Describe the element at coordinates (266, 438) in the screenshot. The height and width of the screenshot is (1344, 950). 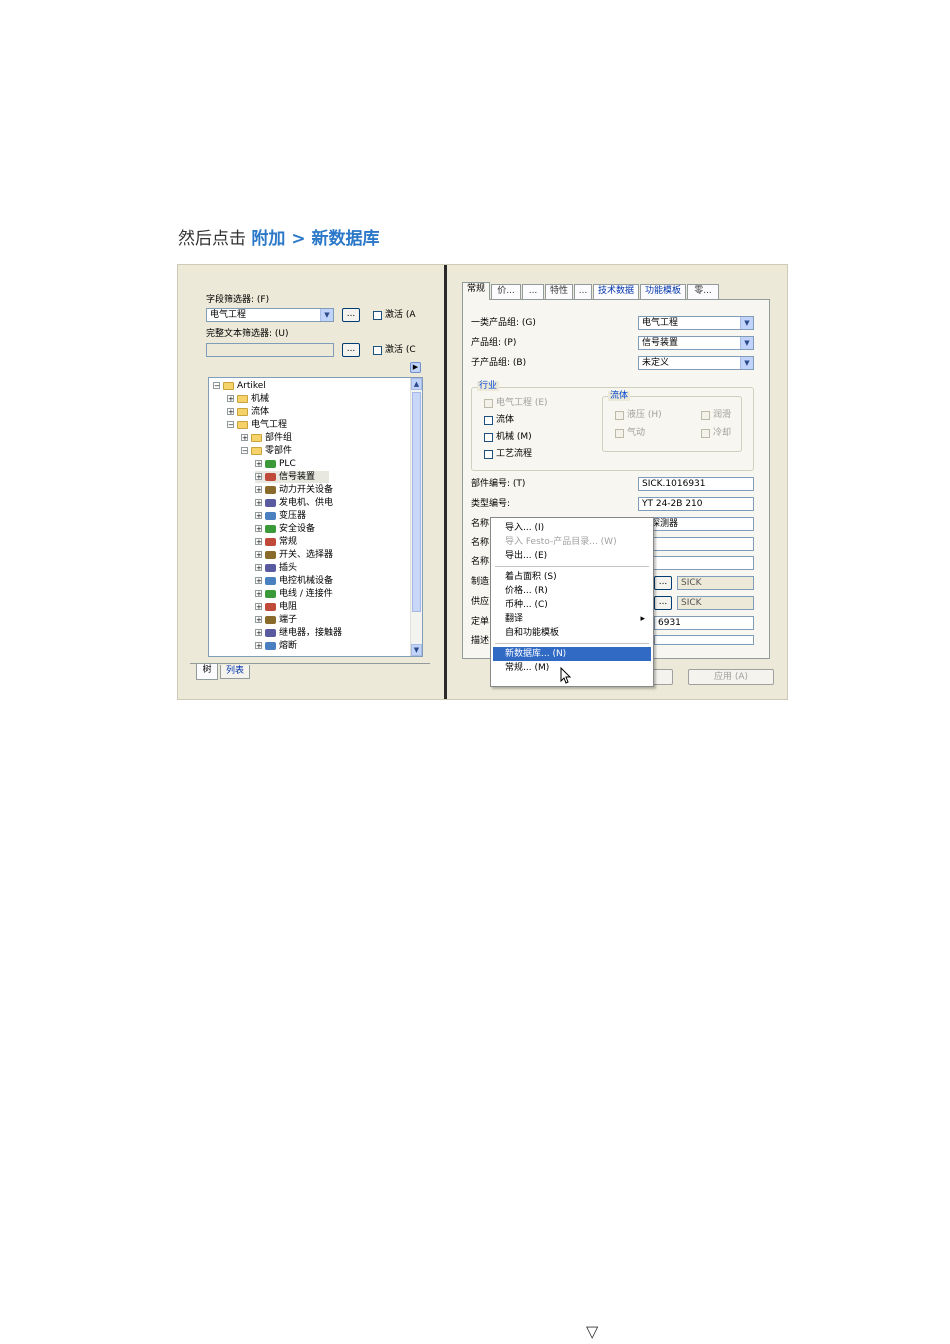
I see `tree-item: + 部件组` at that location.